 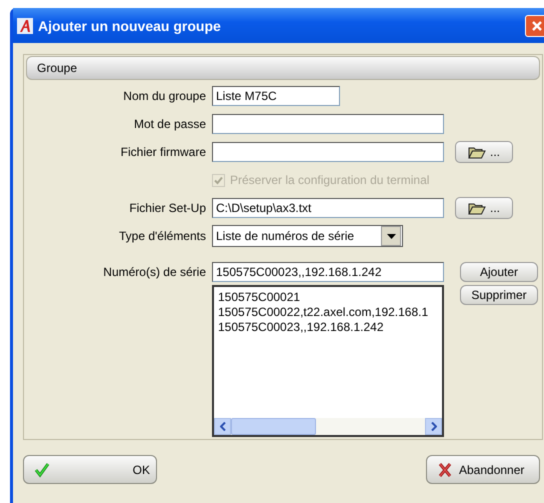 I want to click on horizontal-scrollbar, so click(x=328, y=426).